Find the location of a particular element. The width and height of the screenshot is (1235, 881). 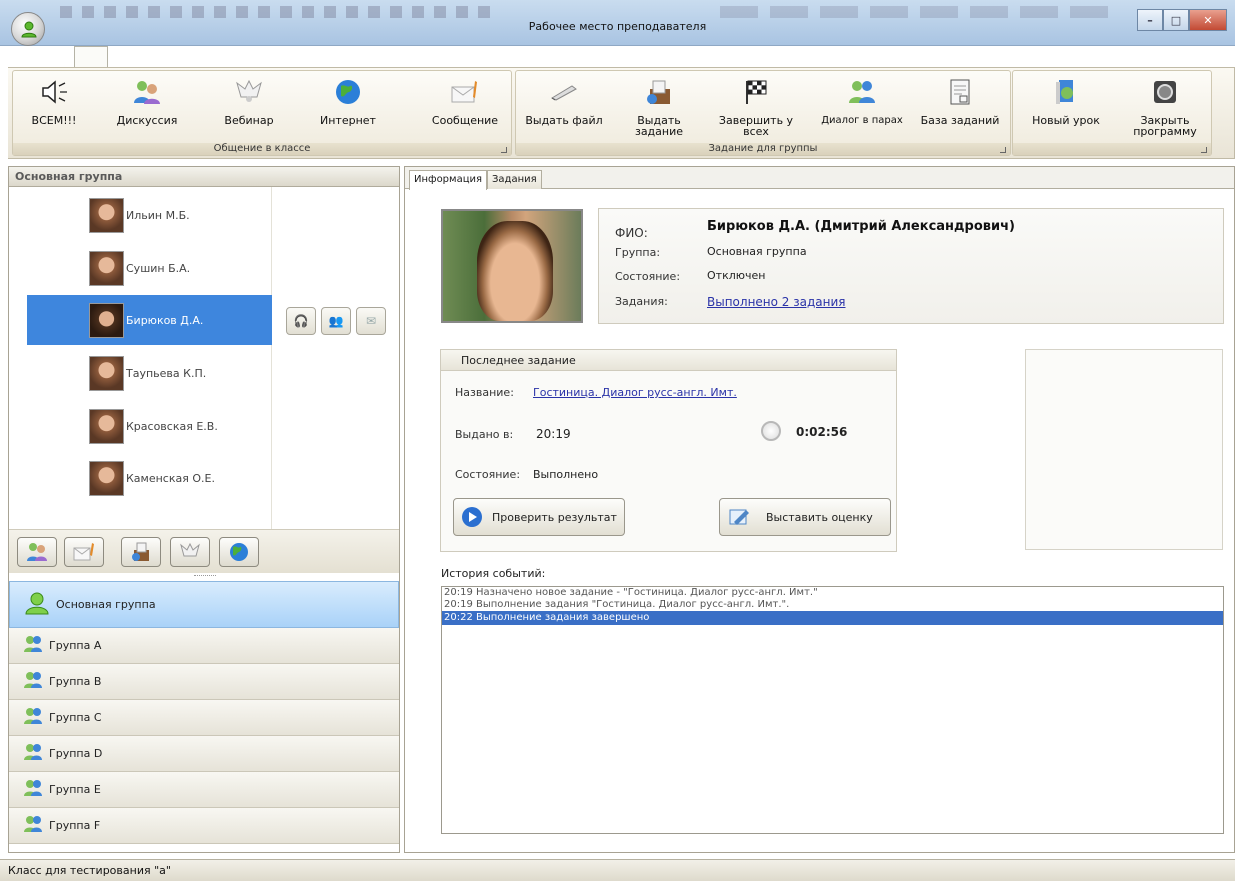

minimize-button: – is located at coordinates (1150, 20).